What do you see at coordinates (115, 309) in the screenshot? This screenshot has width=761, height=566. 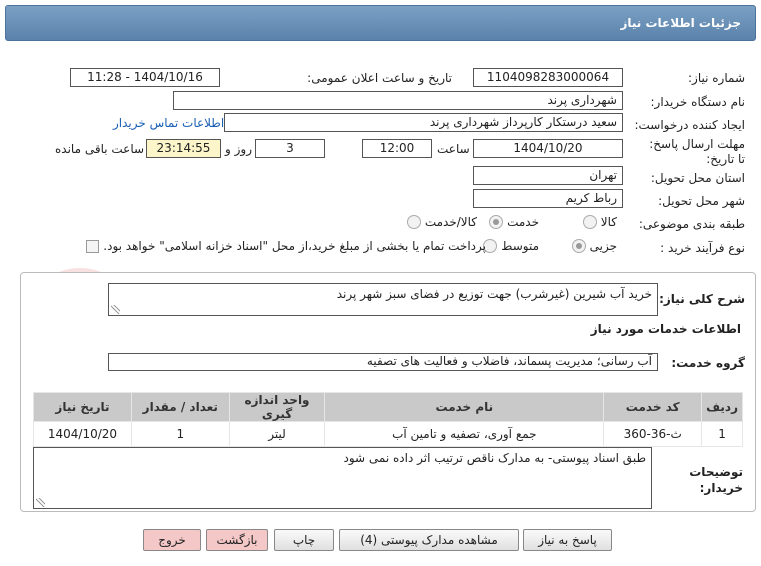 I see `resize-handle-icon` at bounding box center [115, 309].